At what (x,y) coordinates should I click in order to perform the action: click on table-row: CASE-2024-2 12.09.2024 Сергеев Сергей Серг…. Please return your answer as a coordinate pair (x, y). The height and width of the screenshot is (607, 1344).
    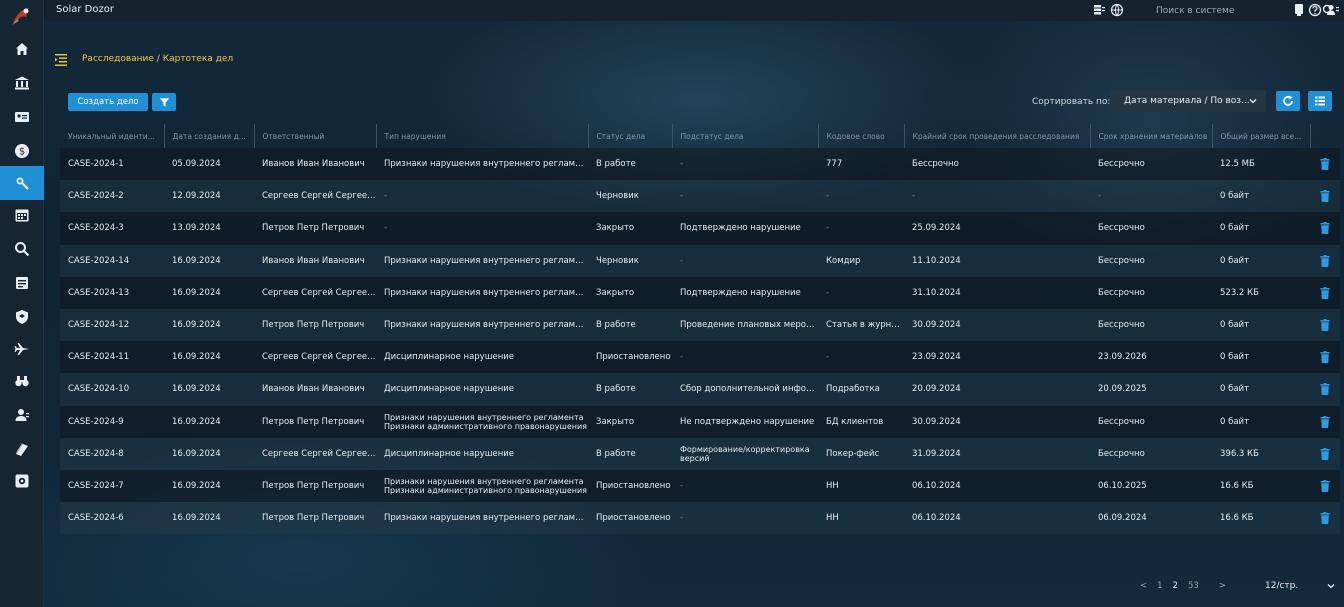
    Looking at the image, I should click on (700, 196).